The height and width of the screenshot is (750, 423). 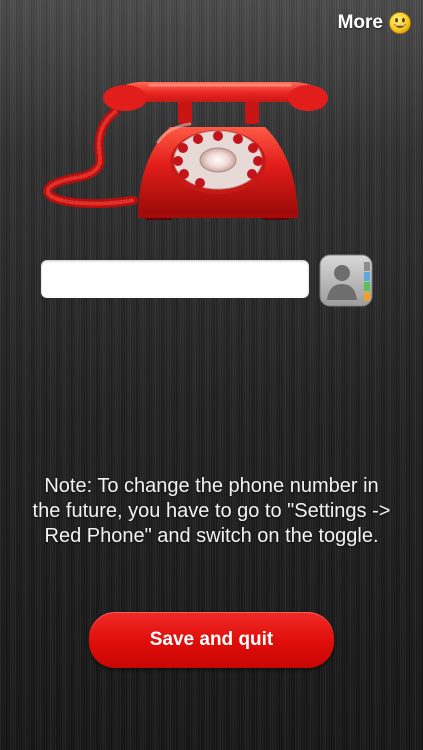 What do you see at coordinates (185, 150) in the screenshot?
I see `rotary-telephone-icon` at bounding box center [185, 150].